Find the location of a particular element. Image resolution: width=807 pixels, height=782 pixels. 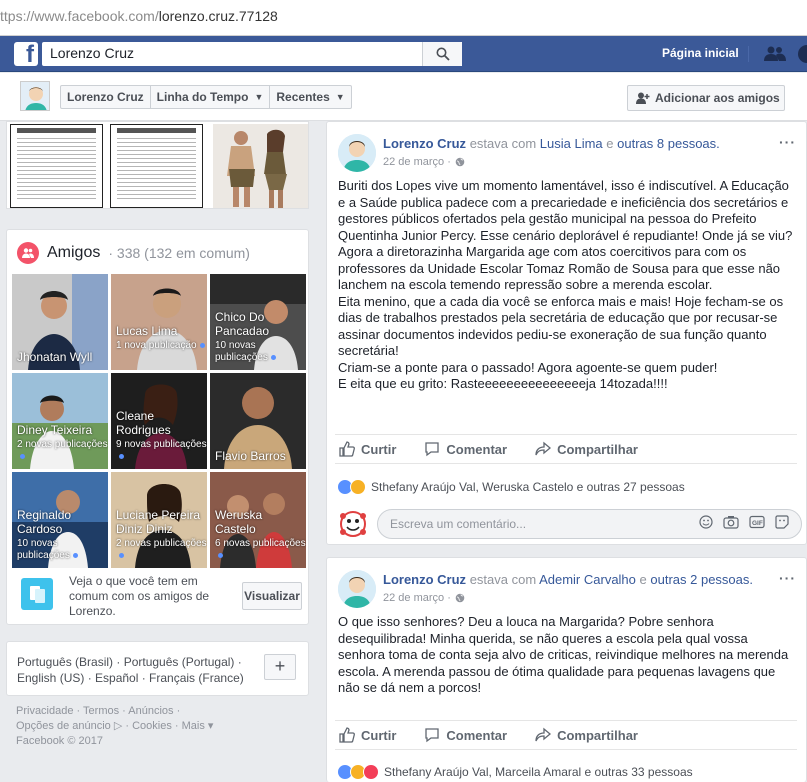

tagged-others: outras 2 pessoas. is located at coordinates (701, 579).